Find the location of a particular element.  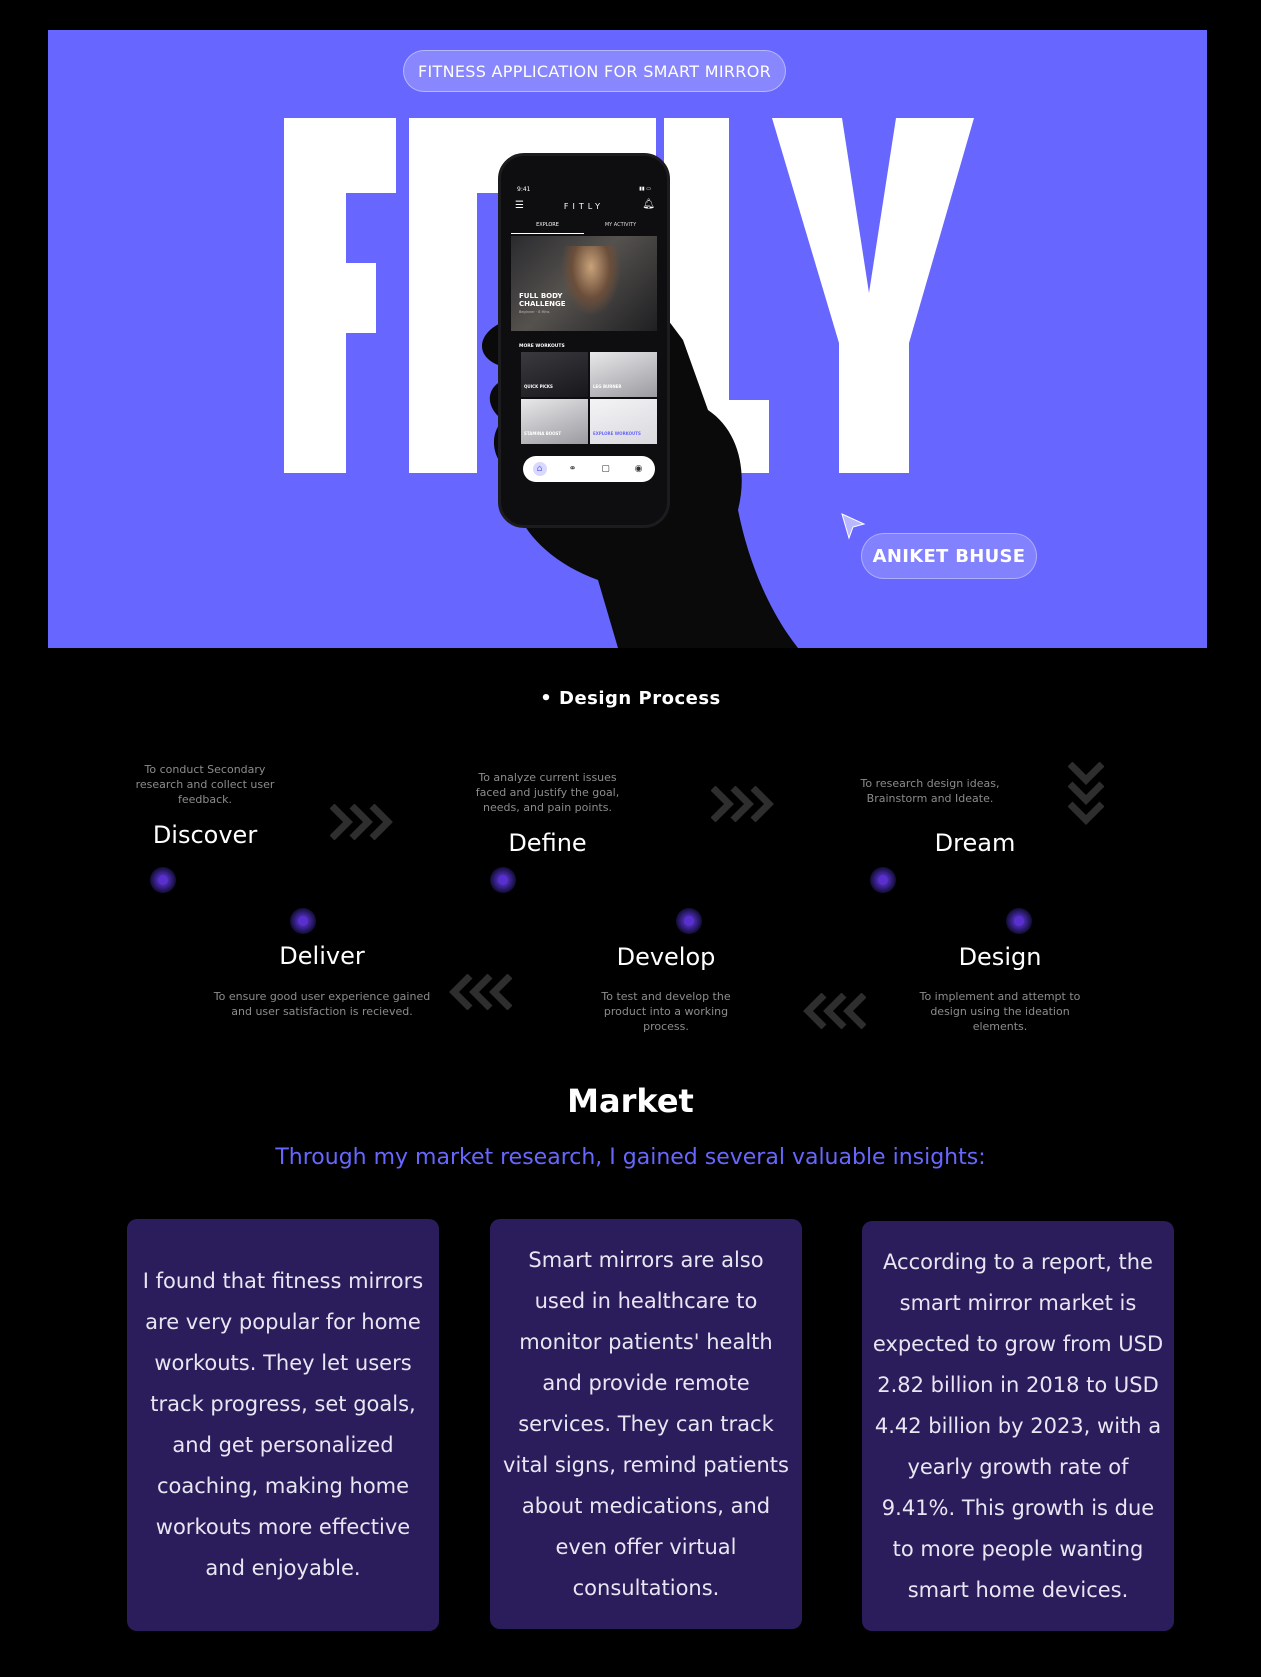

featured-workout-image is located at coordinates (584, 283).